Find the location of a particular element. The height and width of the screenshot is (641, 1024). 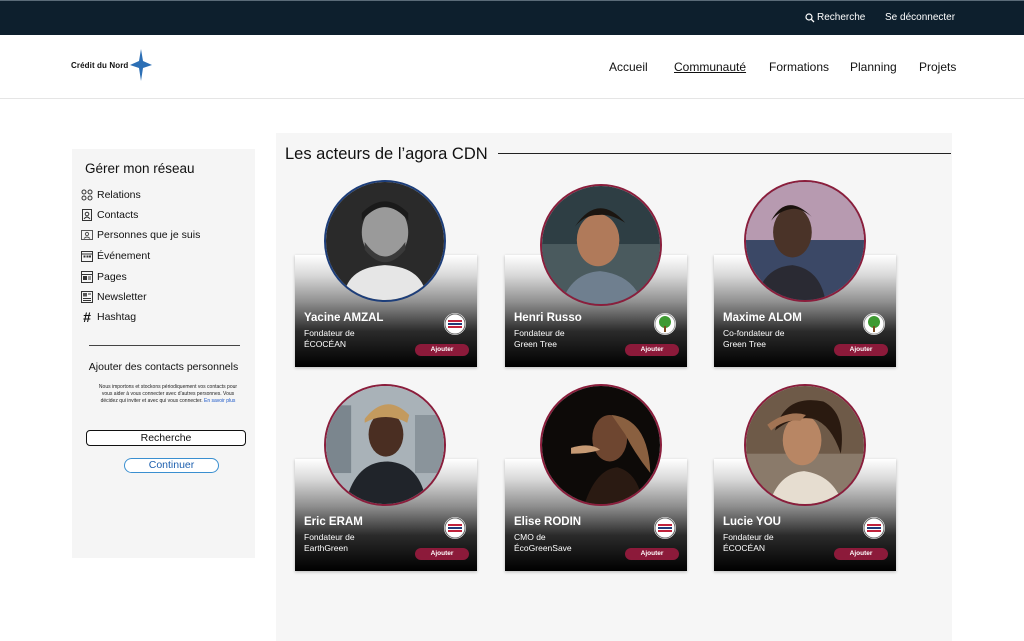

sidebar-item-hashtag: # Hashtag is located at coordinates (108, 317).